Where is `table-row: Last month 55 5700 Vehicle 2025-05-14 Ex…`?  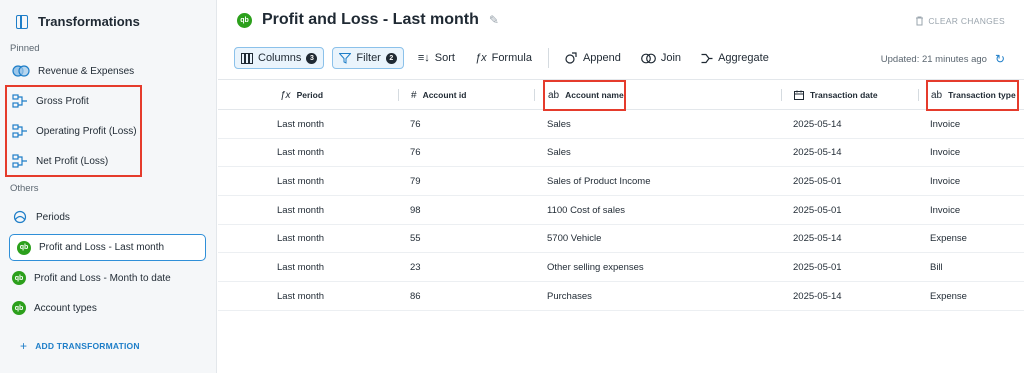
table-row: Last month 55 5700 Vehicle 2025-05-14 Ex… is located at coordinates (621, 239).